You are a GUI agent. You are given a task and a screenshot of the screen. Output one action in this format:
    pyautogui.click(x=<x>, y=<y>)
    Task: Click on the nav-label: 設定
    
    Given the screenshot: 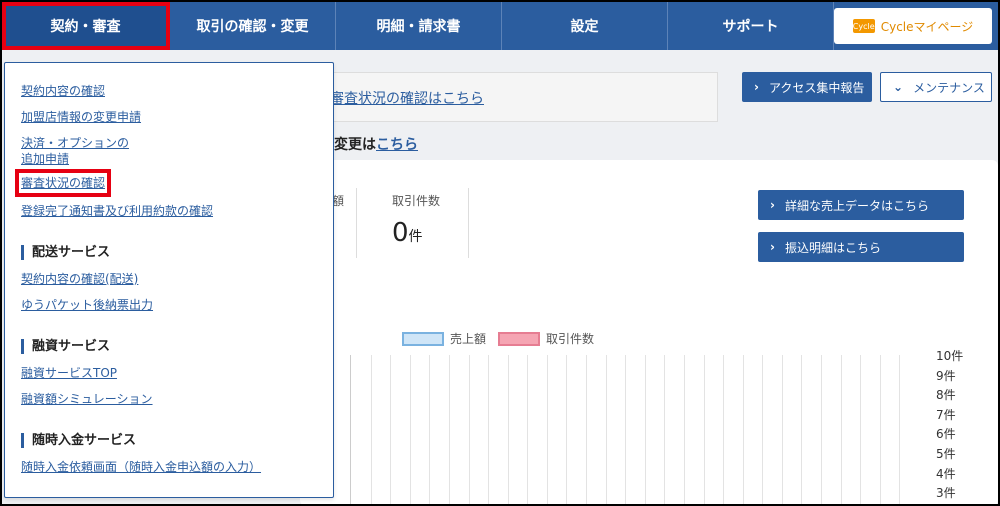 What is the action you would take?
    pyautogui.click(x=584, y=27)
    